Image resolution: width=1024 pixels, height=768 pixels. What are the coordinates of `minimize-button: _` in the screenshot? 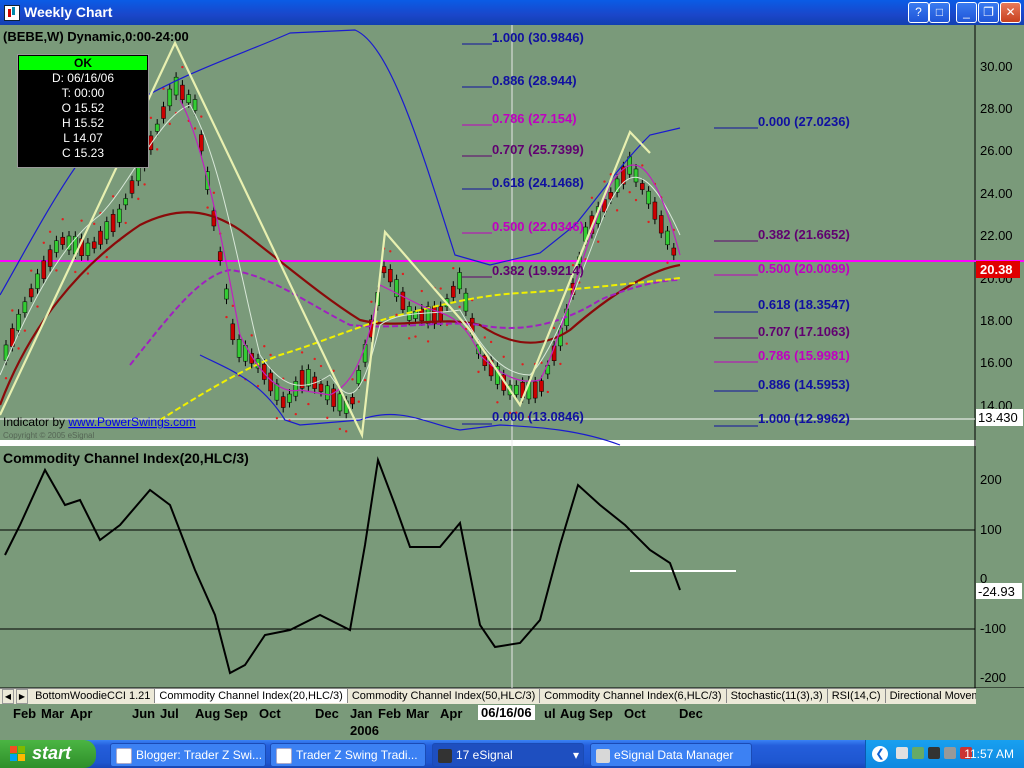 It's located at (966, 12).